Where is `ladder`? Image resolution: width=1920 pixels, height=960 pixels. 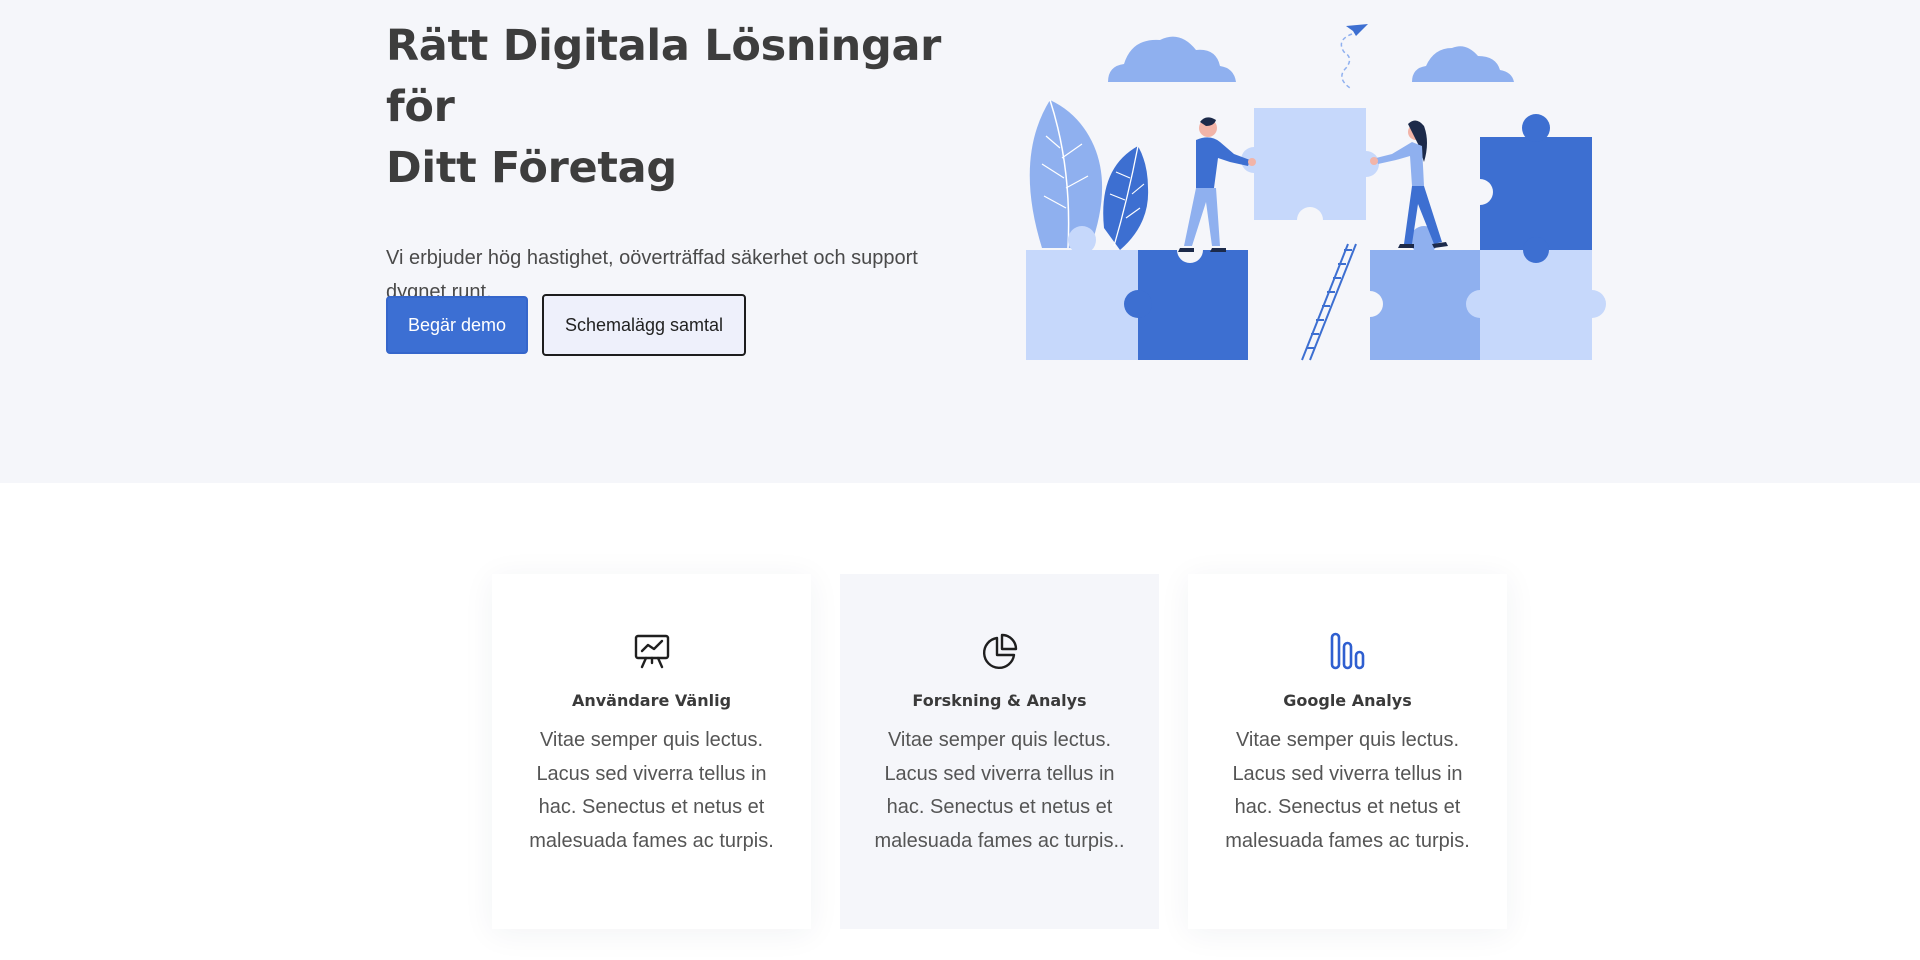 ladder is located at coordinates (1329, 302).